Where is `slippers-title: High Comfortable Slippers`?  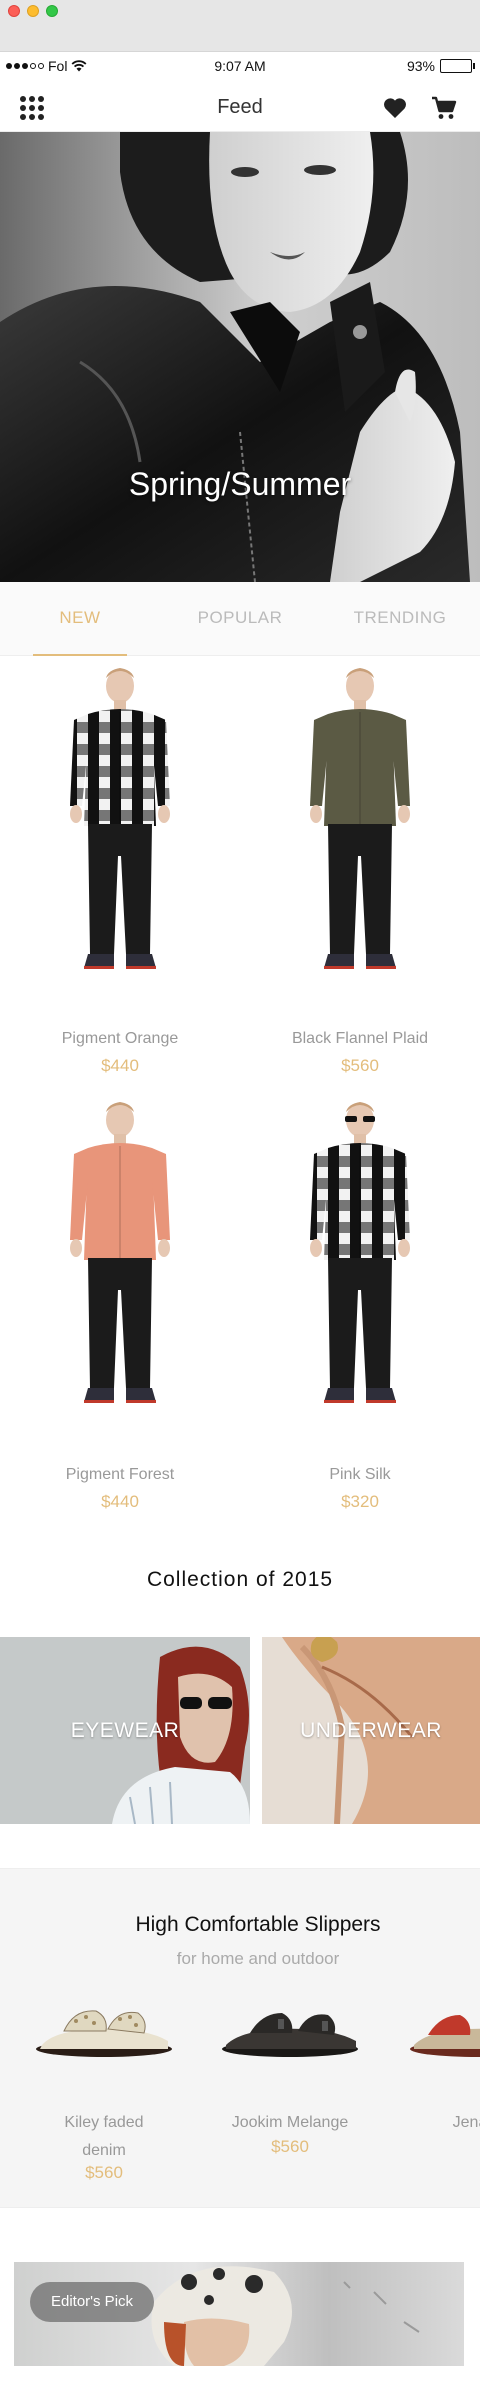 slippers-title: High Comfortable Slippers is located at coordinates (258, 1924).